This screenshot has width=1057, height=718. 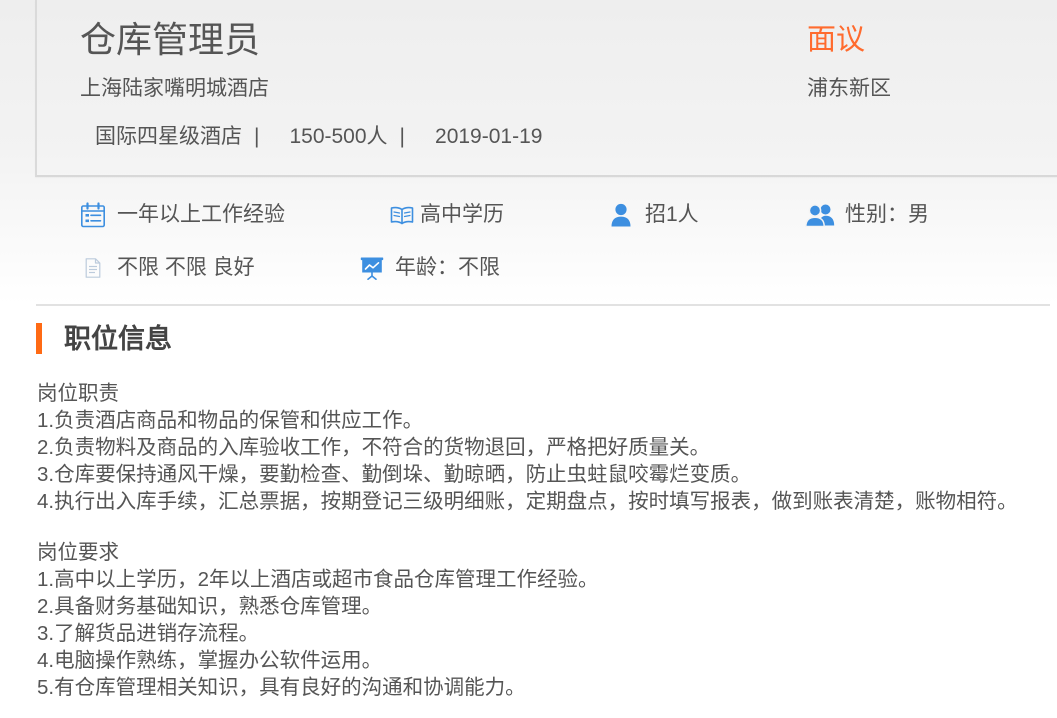 I want to click on gender-text: 性别：男, so click(x=887, y=214).